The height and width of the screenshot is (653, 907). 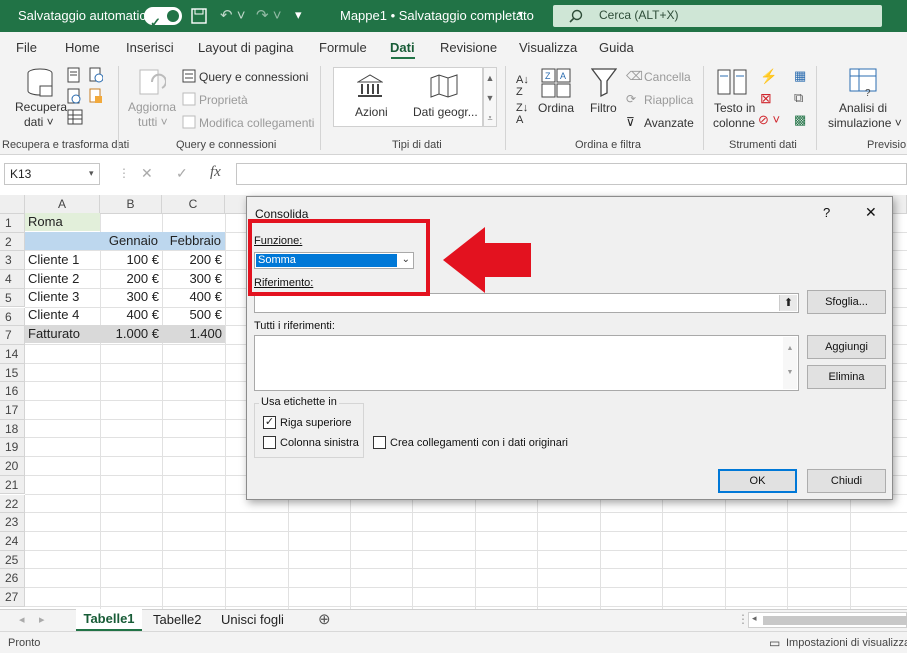 What do you see at coordinates (12, 298) in the screenshot?
I see `row-header: 5` at bounding box center [12, 298].